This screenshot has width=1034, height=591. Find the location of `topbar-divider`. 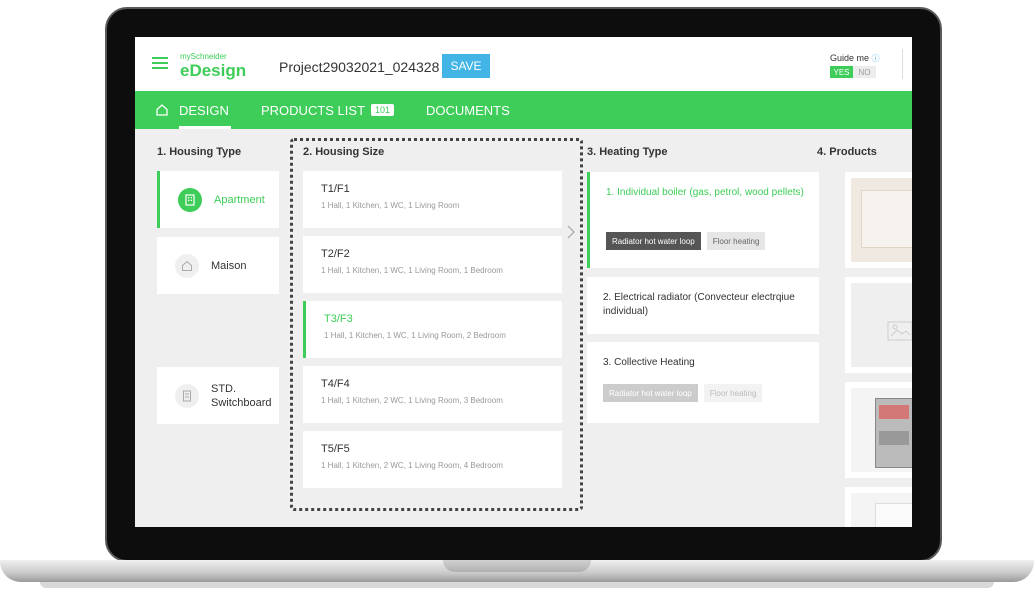

topbar-divider is located at coordinates (902, 64).